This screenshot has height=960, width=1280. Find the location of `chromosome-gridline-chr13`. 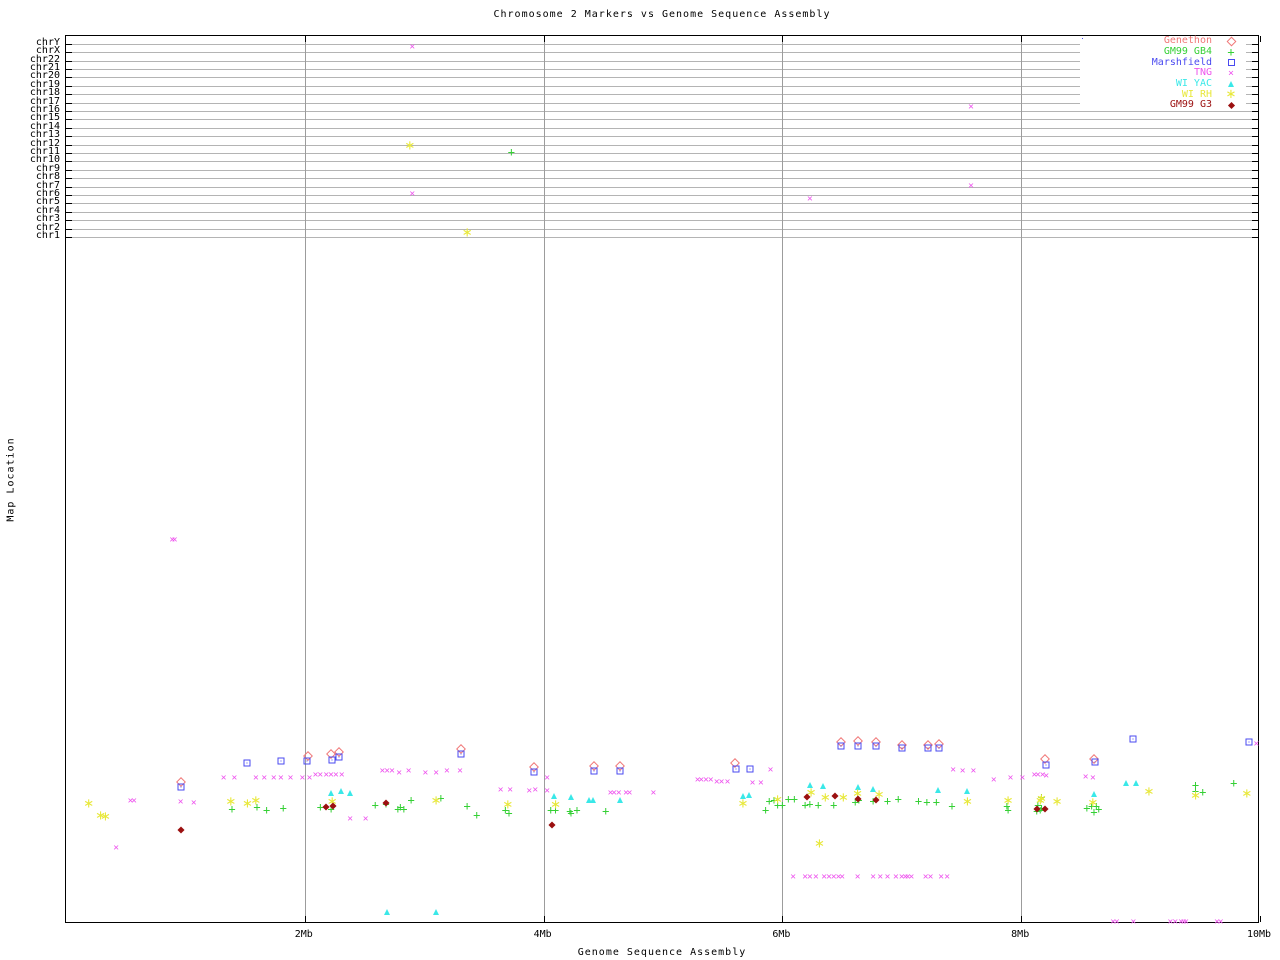

chromosome-gridline-chr13 is located at coordinates (662, 137).